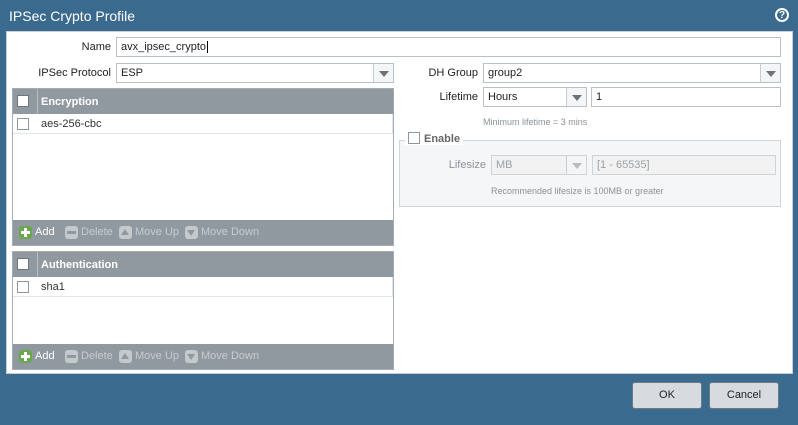 The width and height of the screenshot is (798, 425). I want to click on dialog-titlebar: IPSec Crypto Profile ?, so click(399, 15).